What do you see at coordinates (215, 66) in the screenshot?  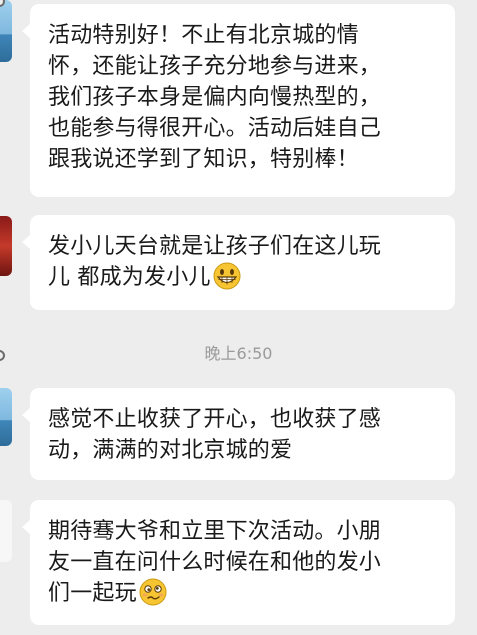 I see `message-text-line: 怀，还能让孩子充分地参与进来，` at bounding box center [215, 66].